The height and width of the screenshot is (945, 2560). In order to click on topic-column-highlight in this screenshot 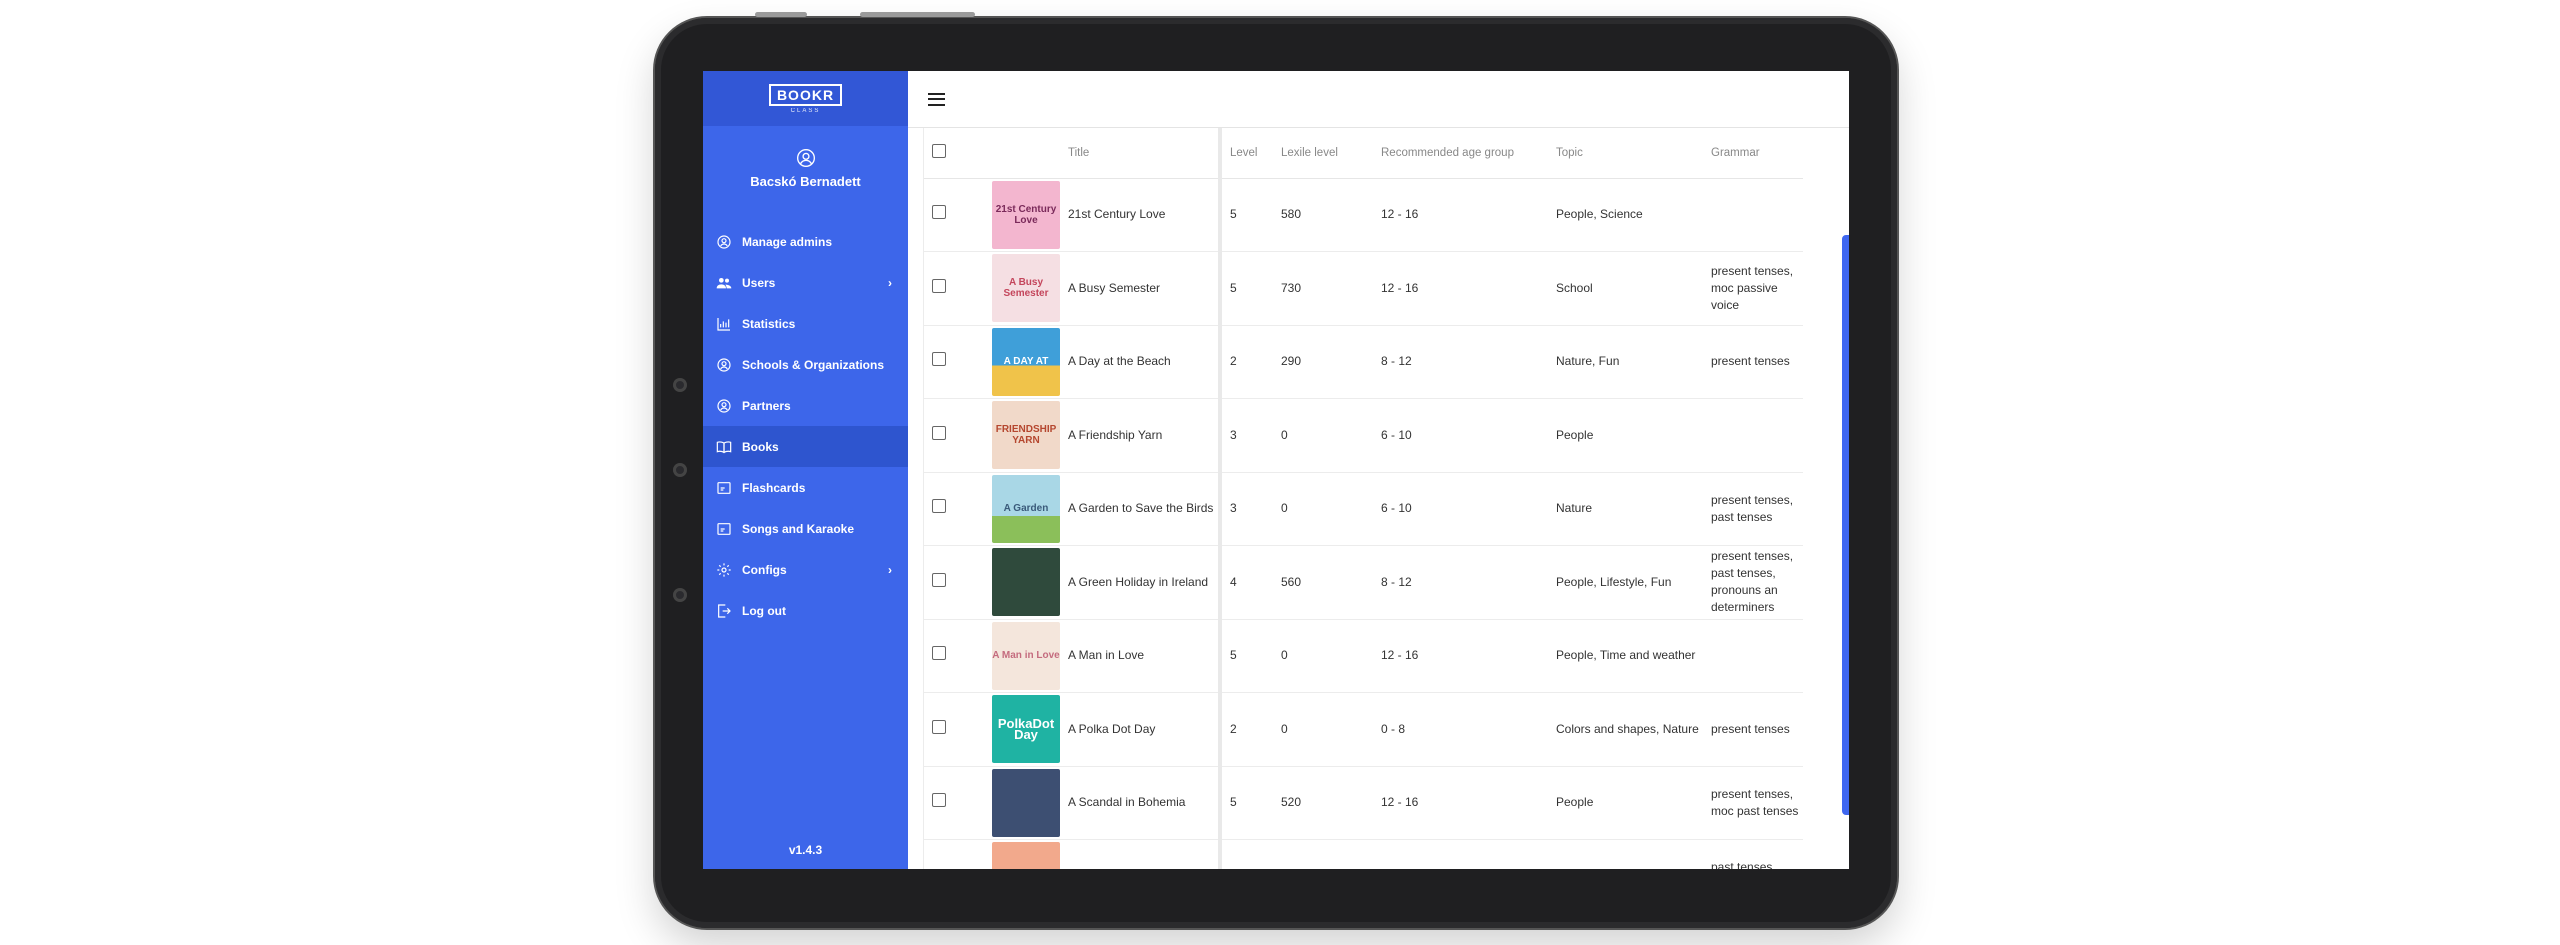, I will do `click(1845, 525)`.